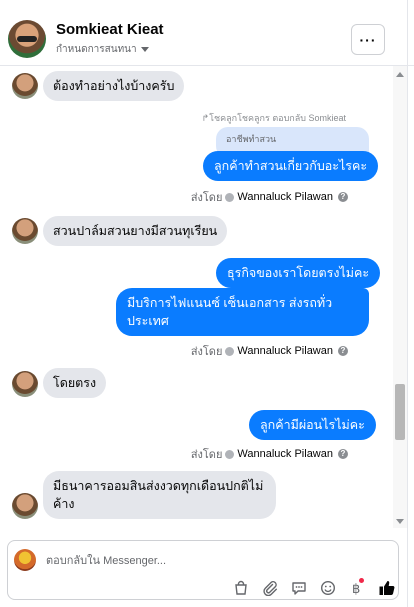 This screenshot has width=414, height=607. Describe the element at coordinates (315, 588) in the screenshot. I see `composer-toolbar: ฿` at that location.